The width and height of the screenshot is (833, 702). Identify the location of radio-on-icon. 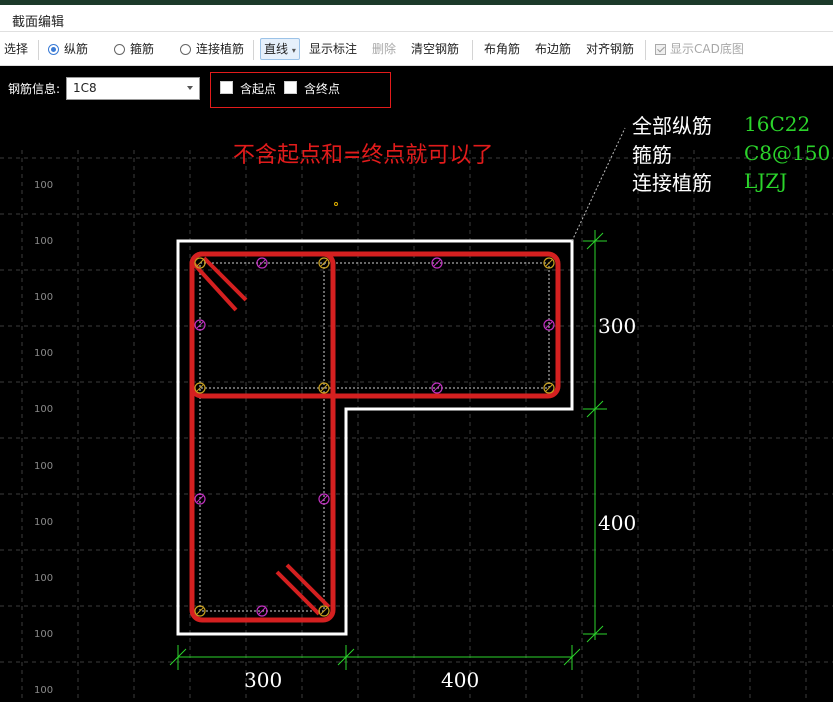
(53, 49).